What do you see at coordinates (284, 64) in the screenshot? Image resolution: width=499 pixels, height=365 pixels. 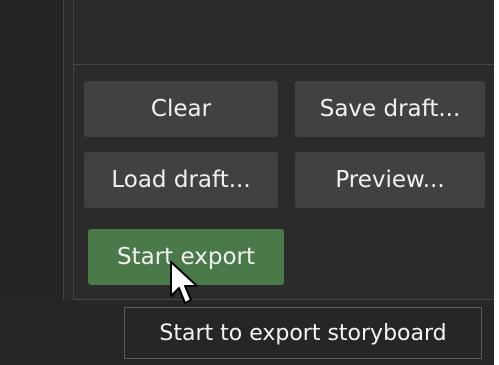 I see `panel-divider` at bounding box center [284, 64].